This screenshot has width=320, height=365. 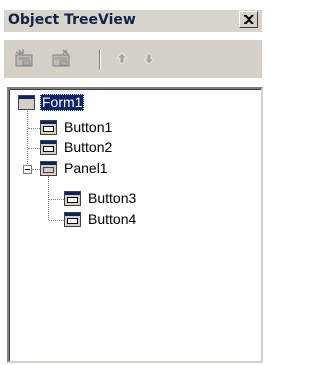 I want to click on collapse-panel1-toggle, so click(x=27, y=169).